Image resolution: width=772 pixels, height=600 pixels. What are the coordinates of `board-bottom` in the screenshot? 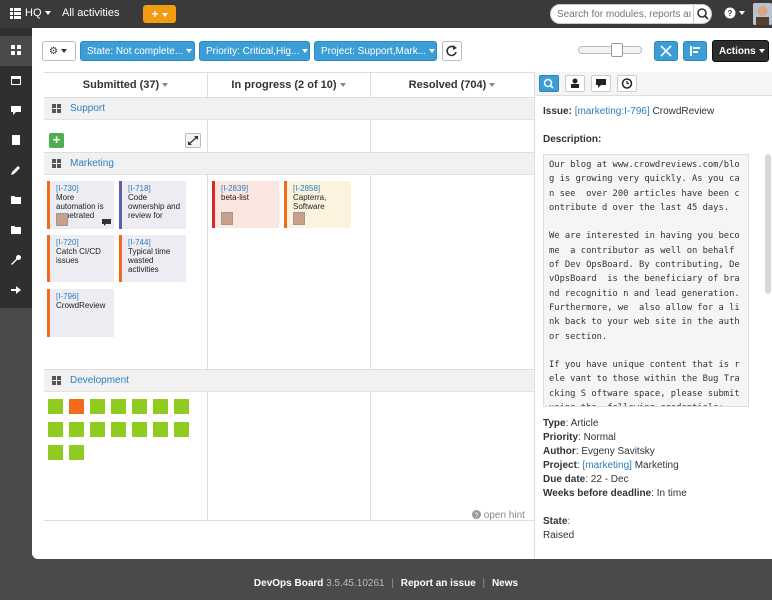 It's located at (289, 520).